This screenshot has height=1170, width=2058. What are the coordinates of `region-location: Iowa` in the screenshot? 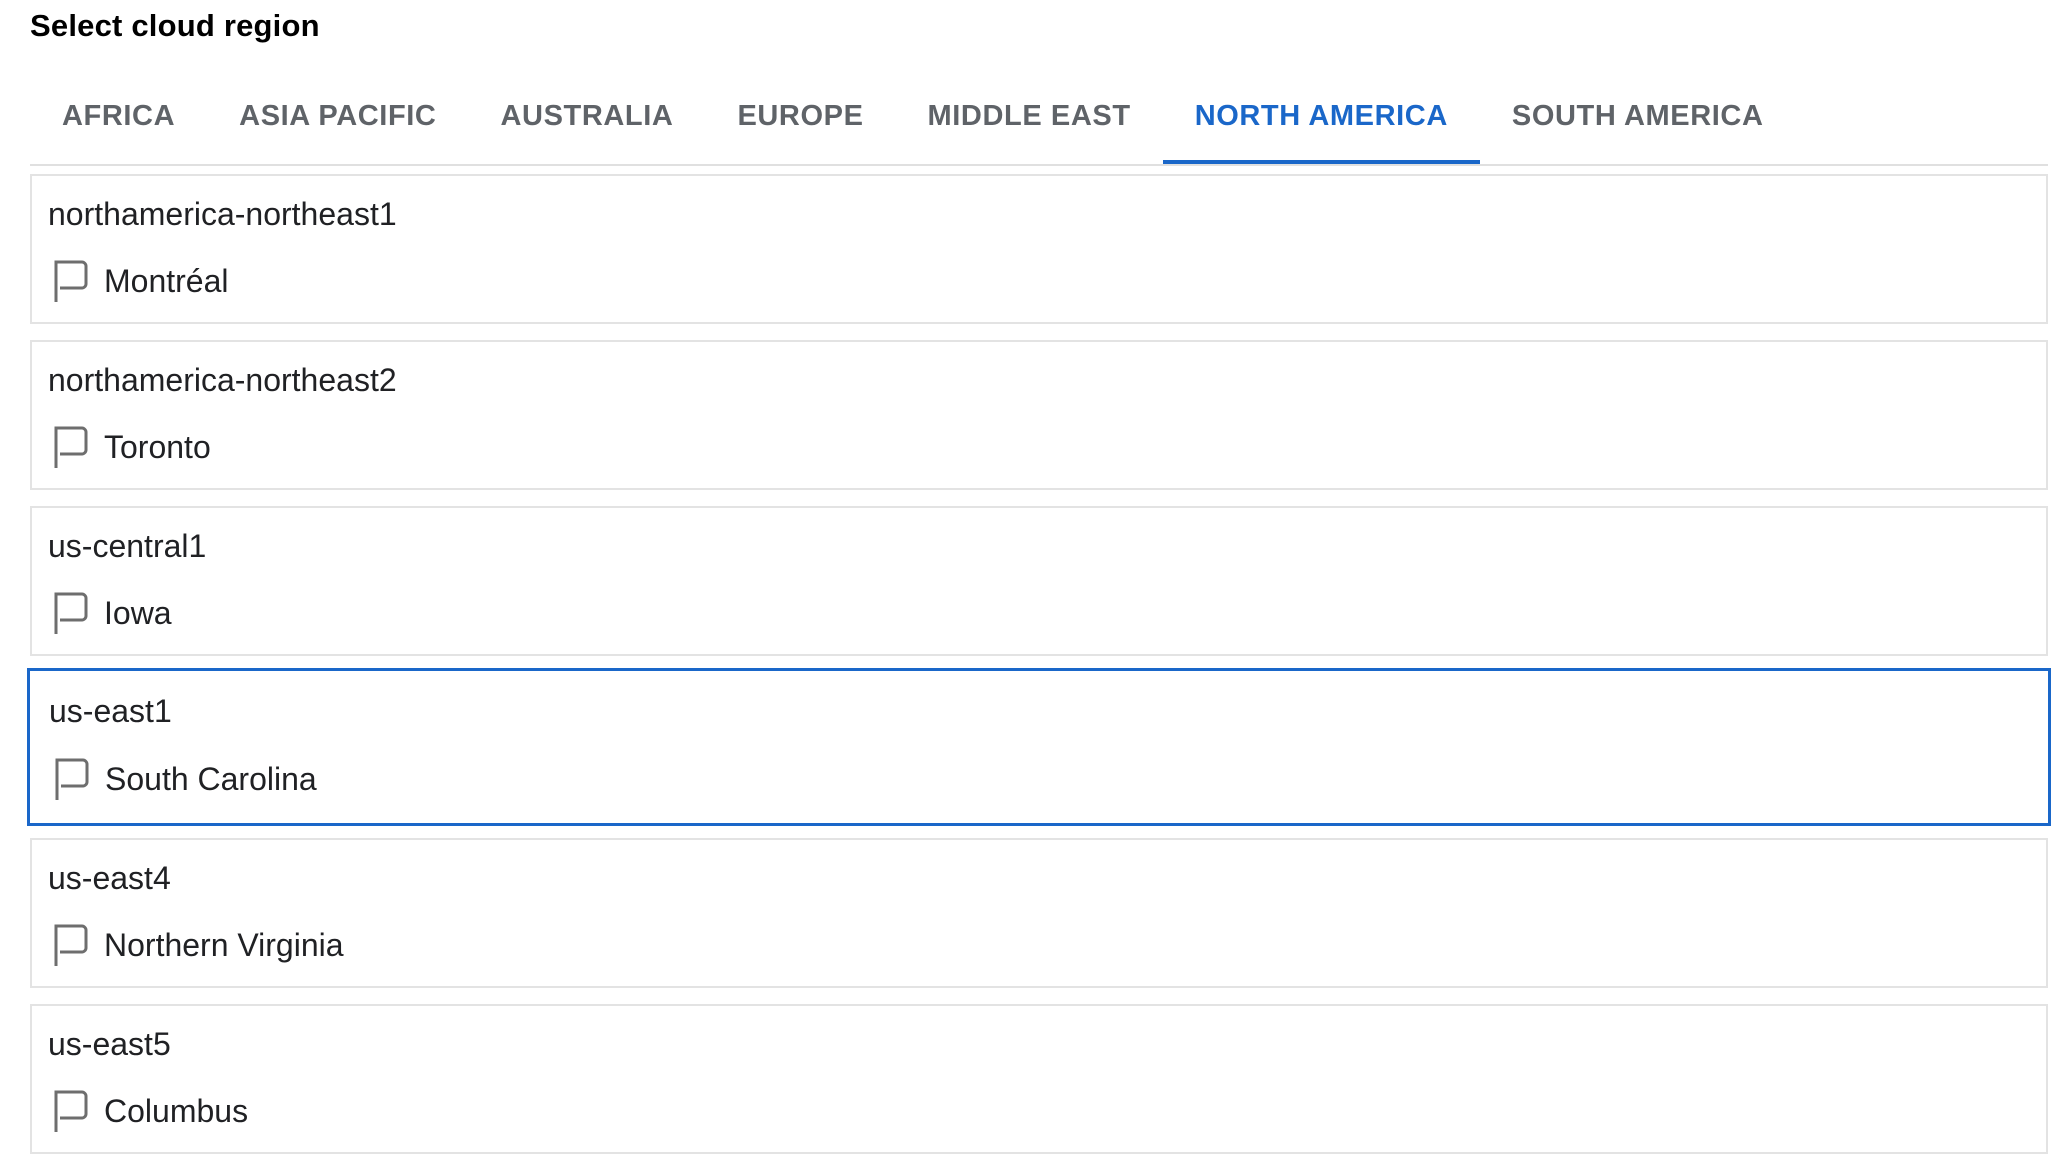 It's located at (112, 613).